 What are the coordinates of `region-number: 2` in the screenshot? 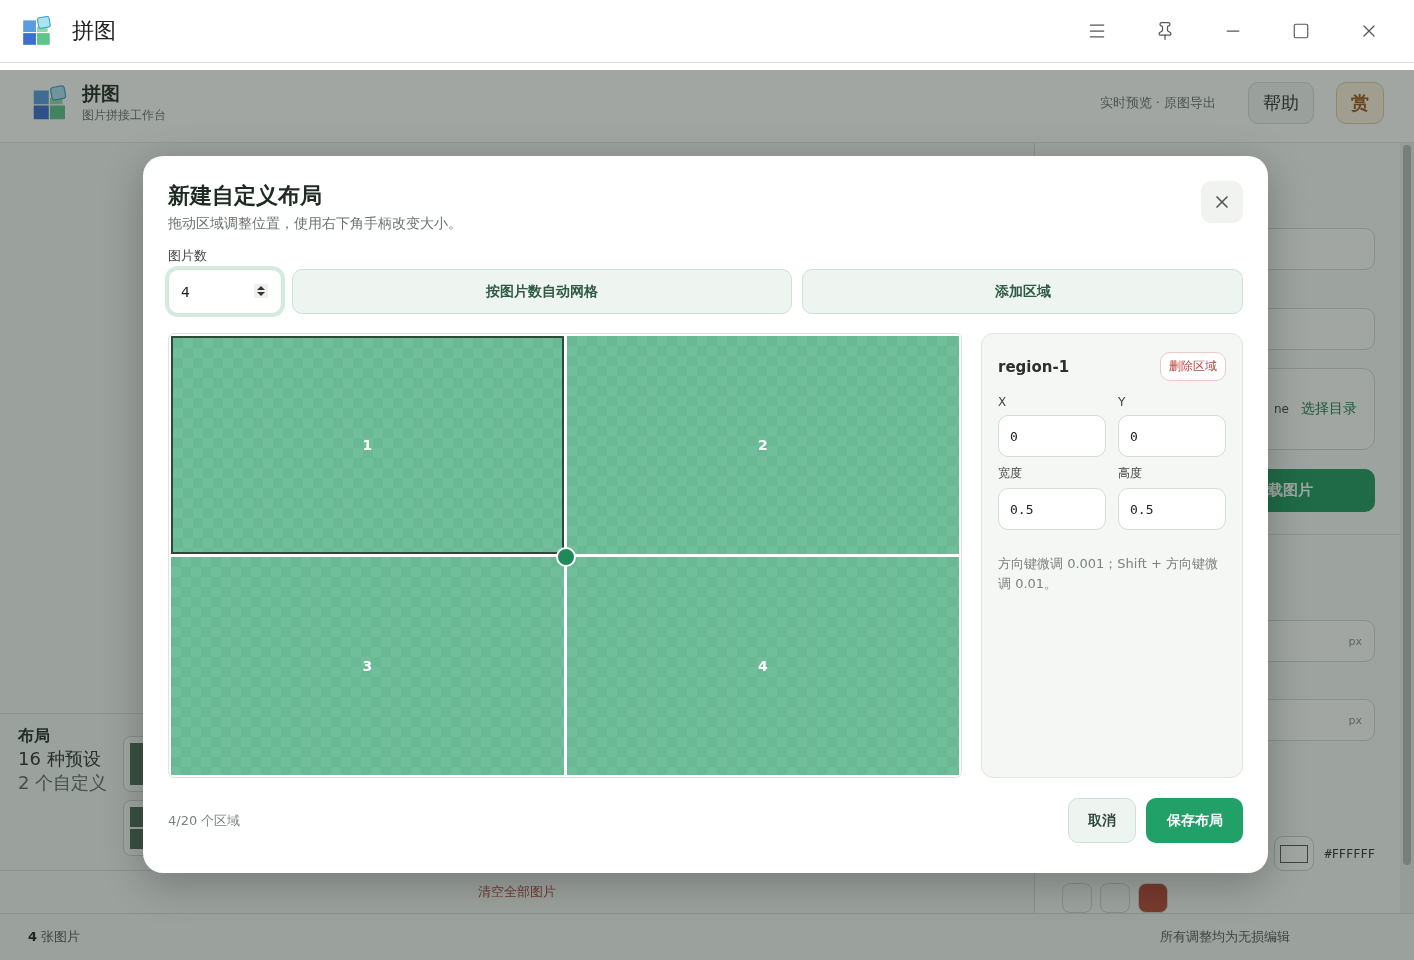 It's located at (762, 445).